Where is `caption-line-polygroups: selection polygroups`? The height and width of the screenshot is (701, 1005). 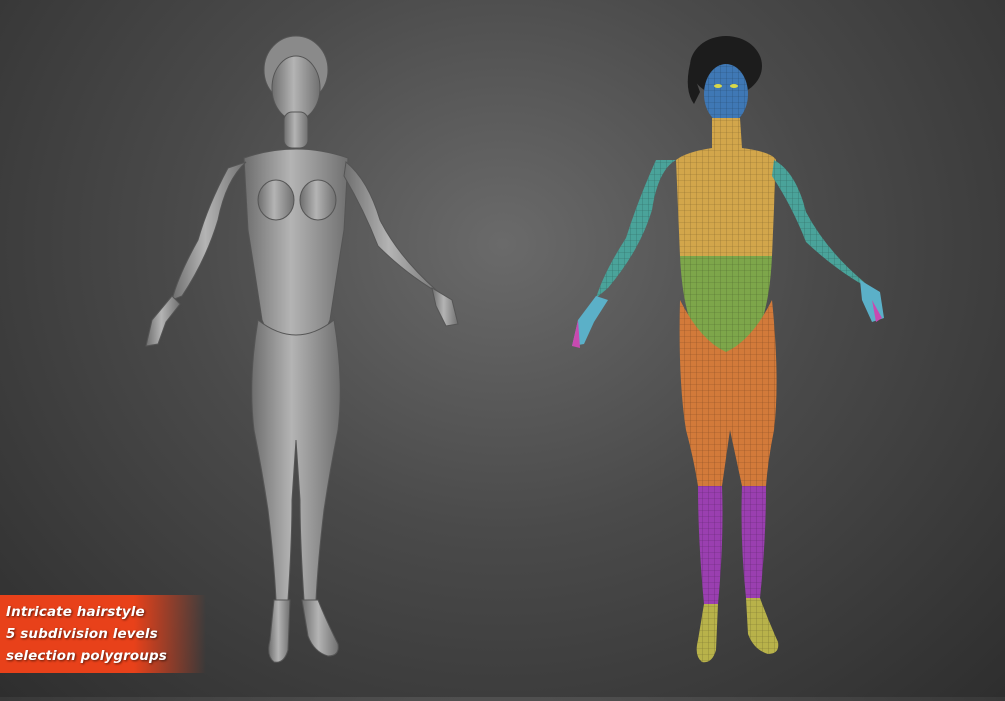
caption-line-polygroups: selection polygroups is located at coordinates (86, 656).